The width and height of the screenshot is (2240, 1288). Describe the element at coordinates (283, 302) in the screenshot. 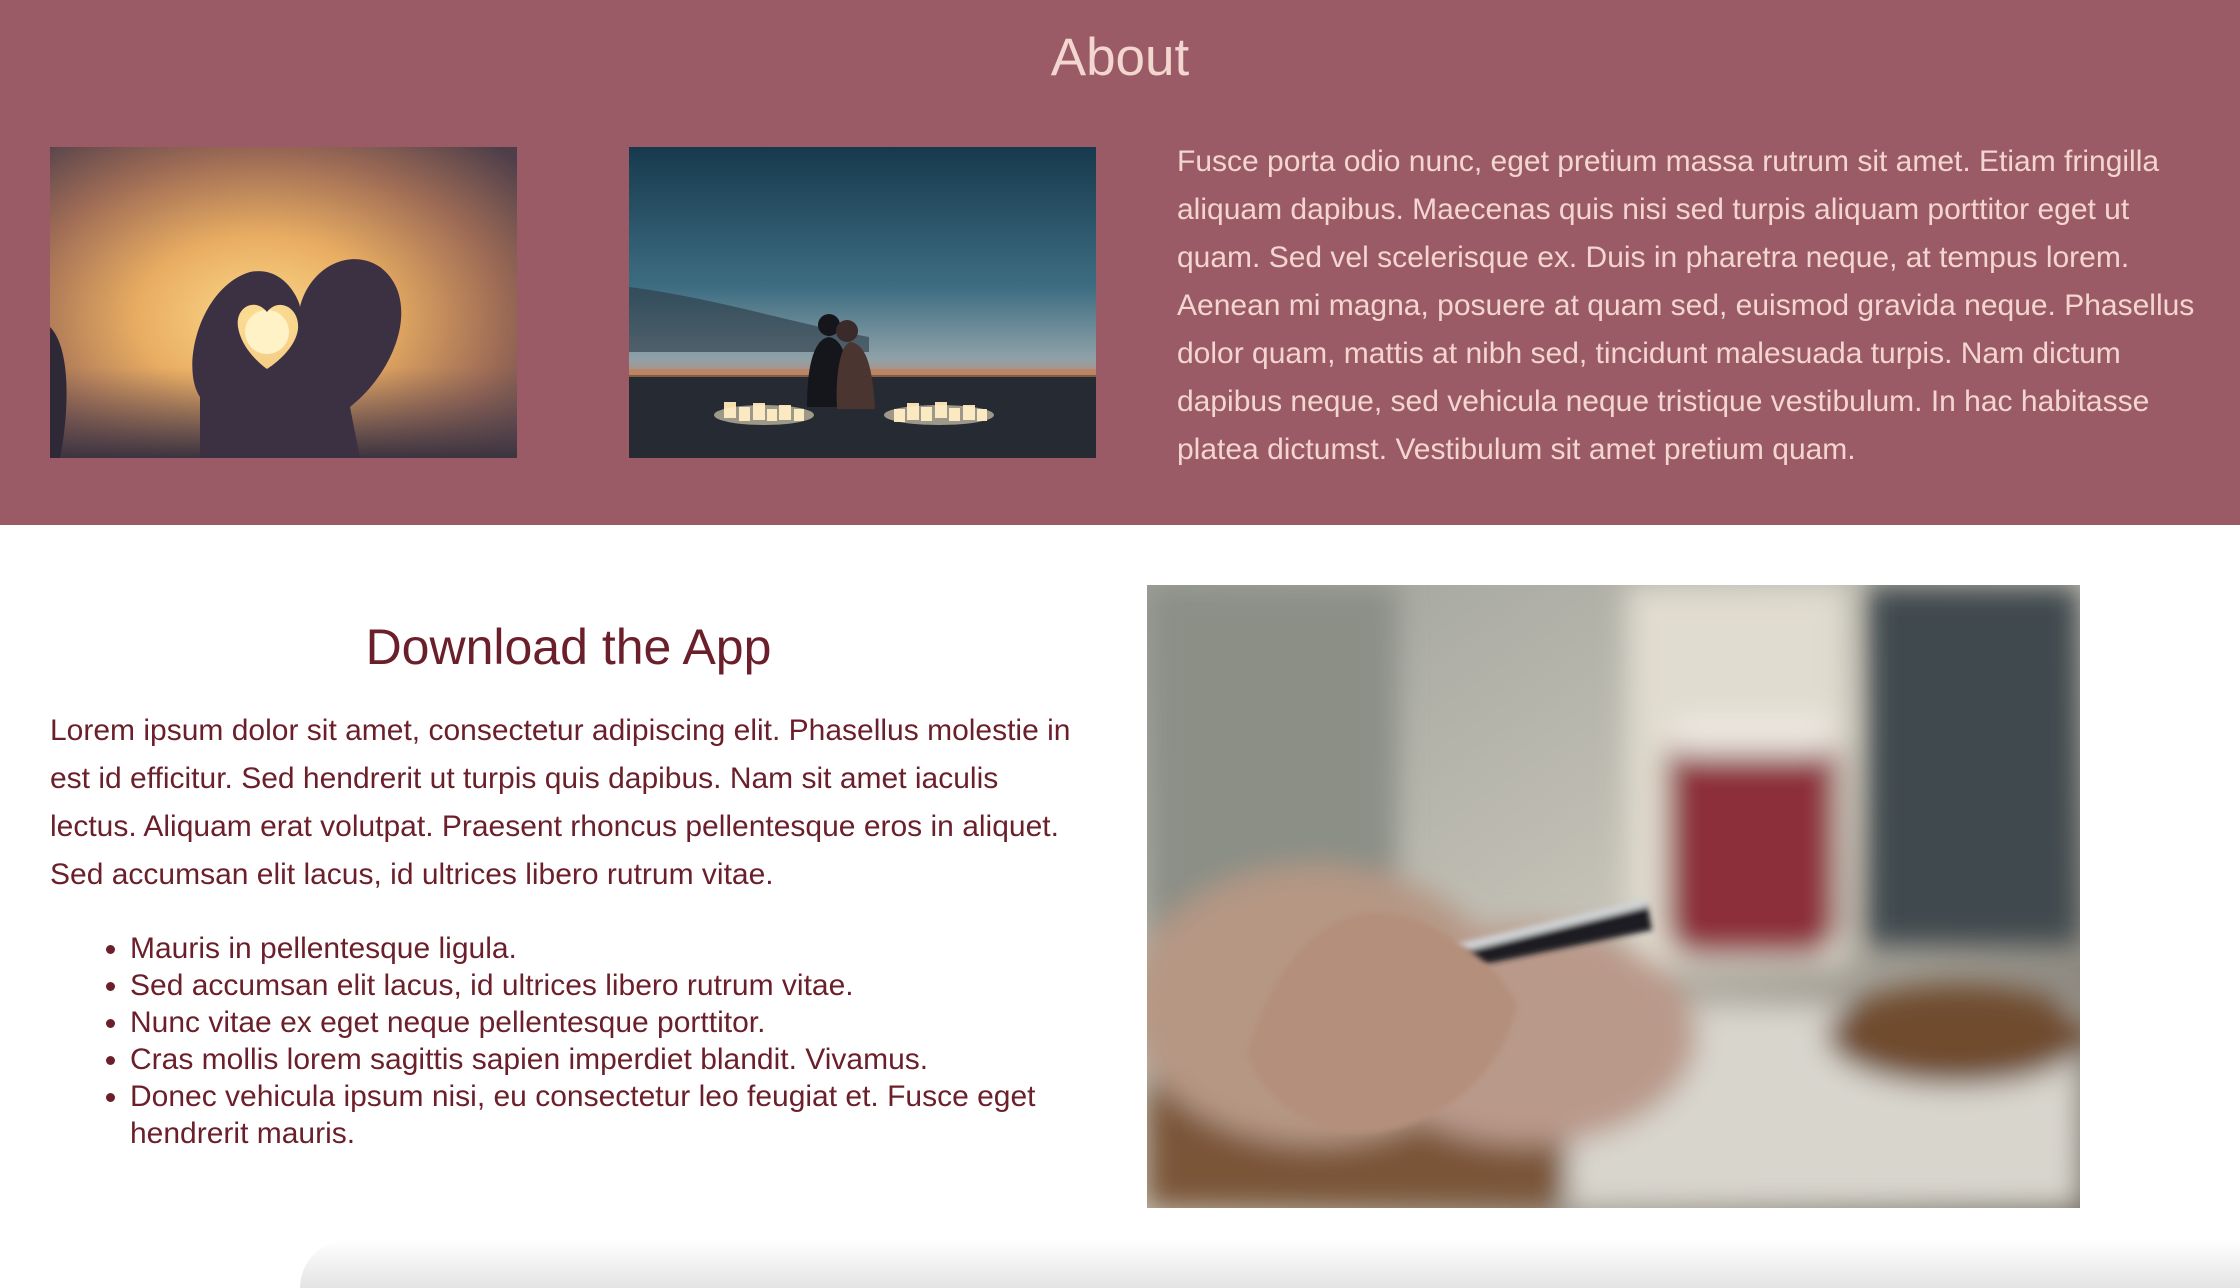

I see `heart-sunset-photo` at that location.